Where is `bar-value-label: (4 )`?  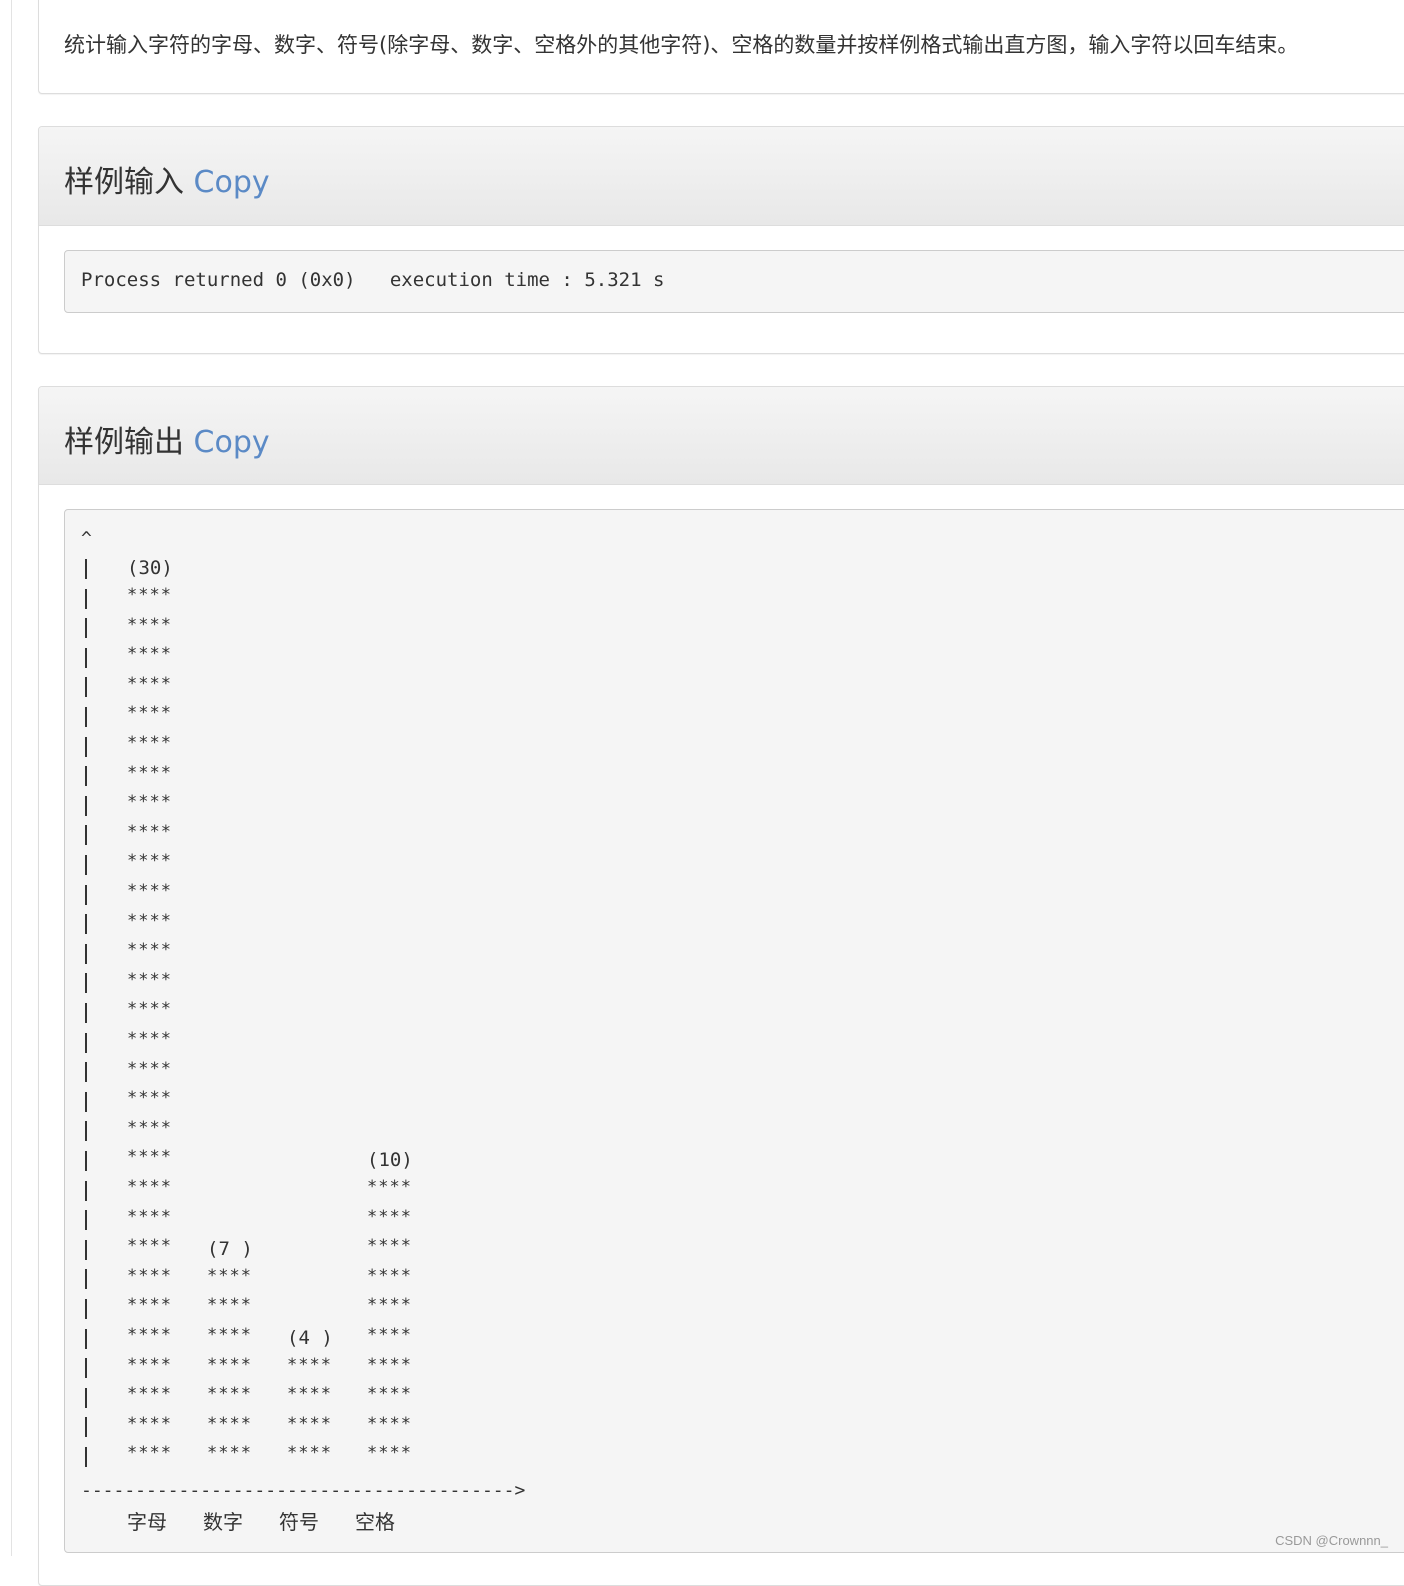
bar-value-label: (4 ) is located at coordinates (310, 1337).